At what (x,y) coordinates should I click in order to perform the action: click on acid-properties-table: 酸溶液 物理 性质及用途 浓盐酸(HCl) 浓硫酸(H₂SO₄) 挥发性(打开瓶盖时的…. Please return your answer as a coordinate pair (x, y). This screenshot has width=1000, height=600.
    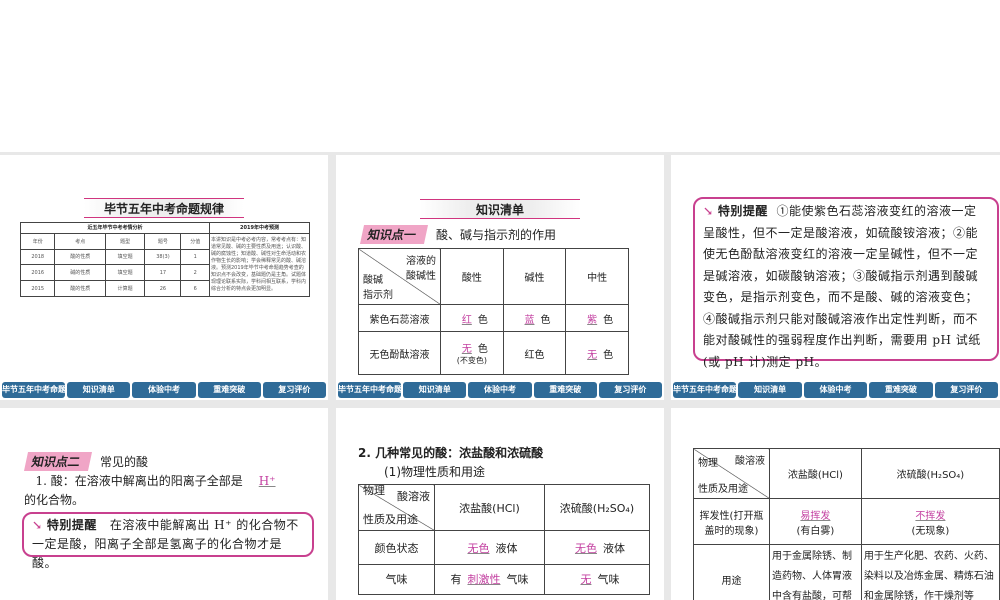
    Looking at the image, I should click on (846, 524).